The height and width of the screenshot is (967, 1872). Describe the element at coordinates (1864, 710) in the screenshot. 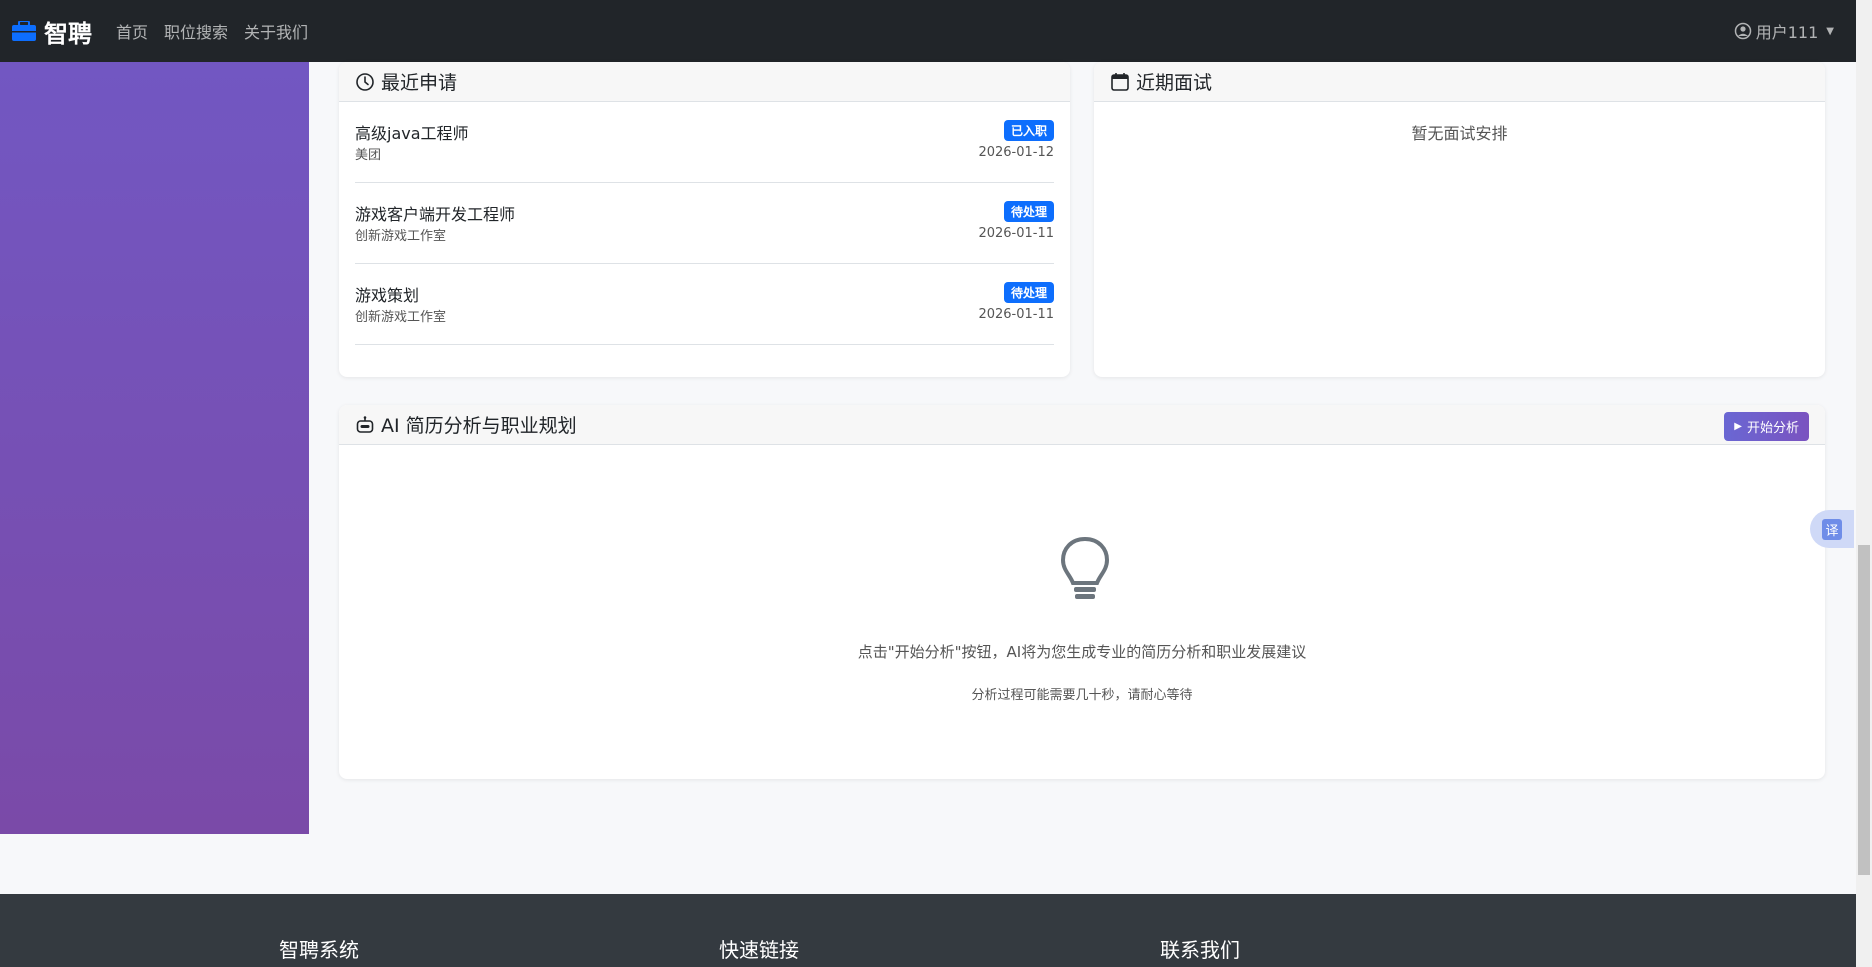

I see `scrollbar-thumb` at that location.